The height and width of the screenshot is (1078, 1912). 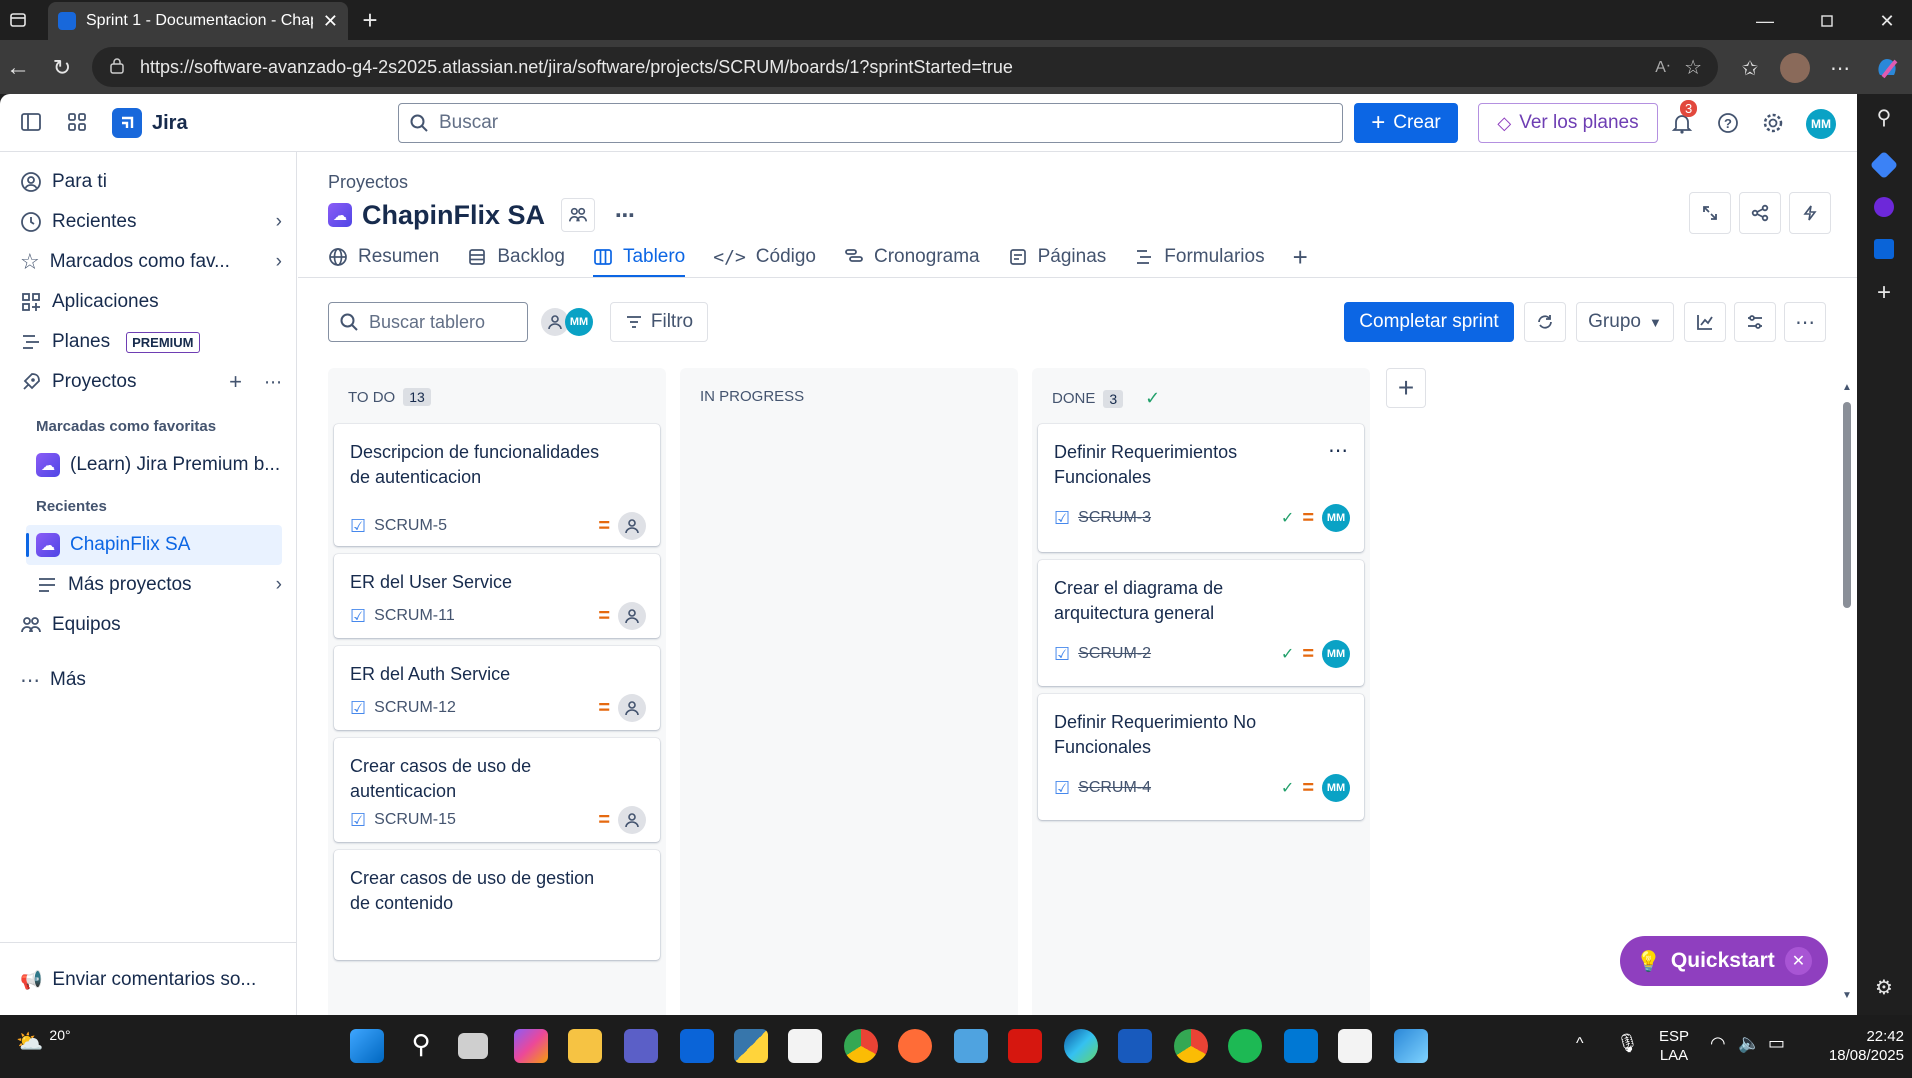 I want to click on maximize-icon, so click(x=1827, y=21).